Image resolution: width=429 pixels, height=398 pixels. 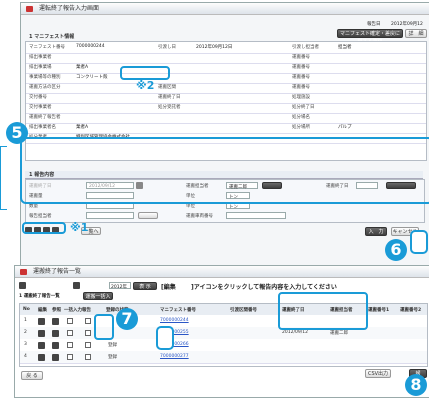 I want to click on row-number: 2, so click(x=25, y=332).